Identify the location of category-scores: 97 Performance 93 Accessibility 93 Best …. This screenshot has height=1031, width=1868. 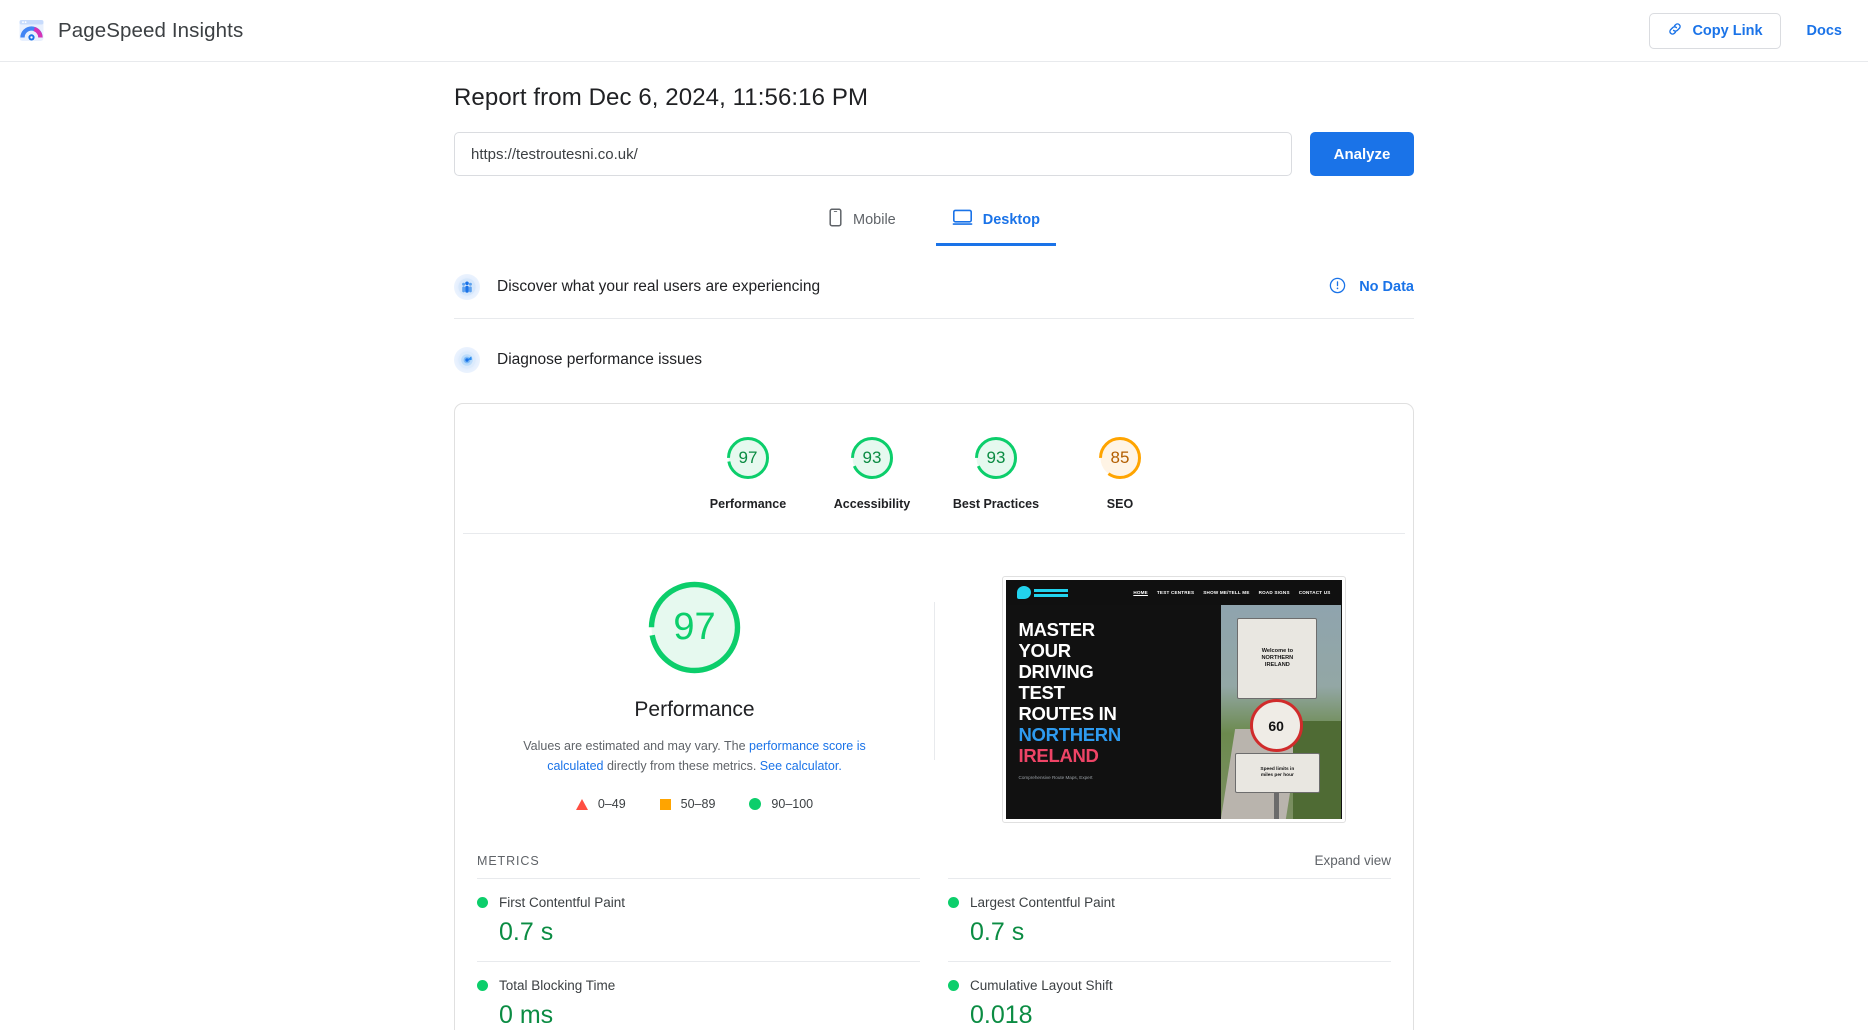
(934, 469).